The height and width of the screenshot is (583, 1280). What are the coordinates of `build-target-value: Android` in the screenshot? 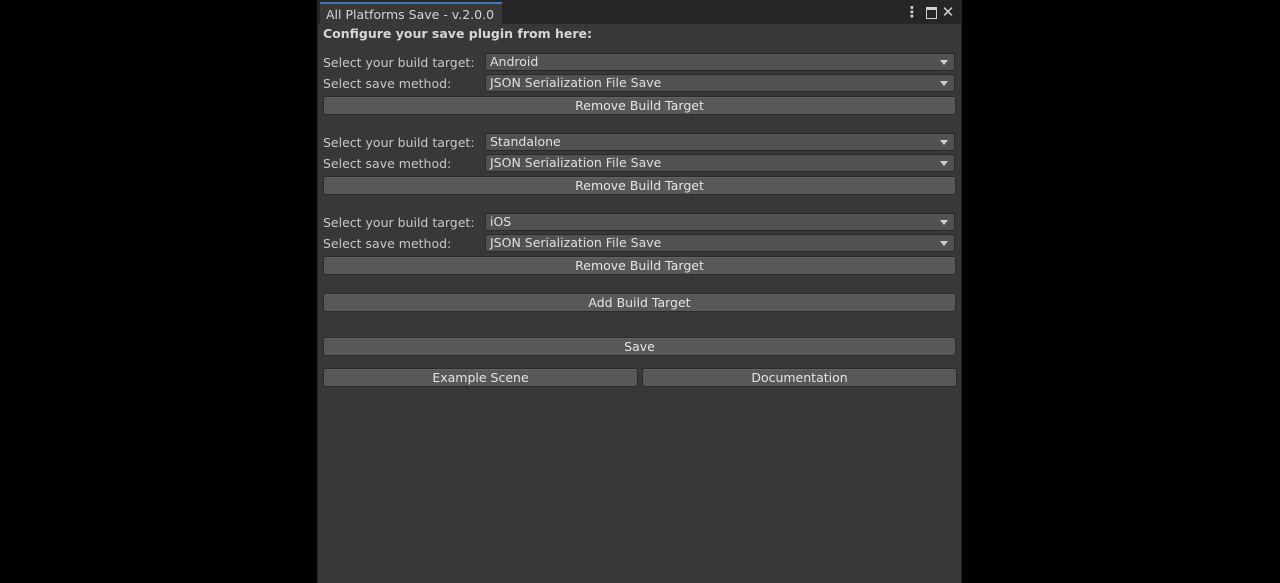 It's located at (514, 61).